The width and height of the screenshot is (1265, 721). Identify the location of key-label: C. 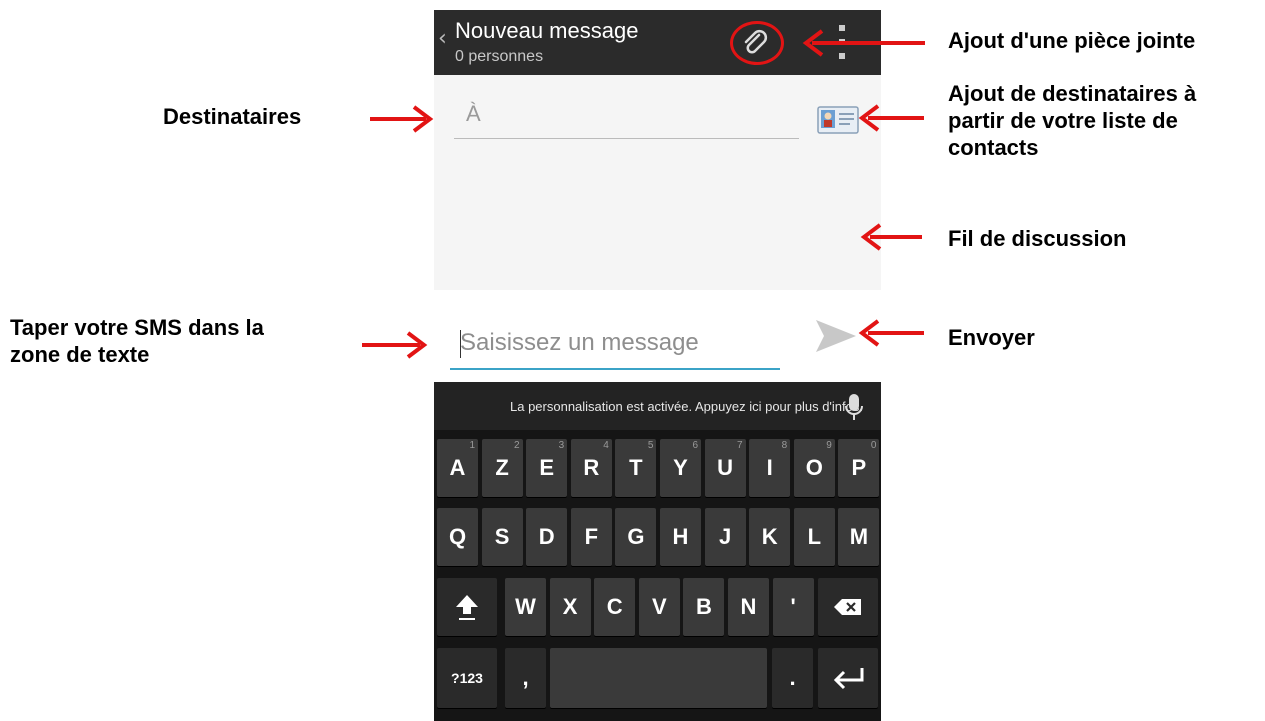
(614, 606).